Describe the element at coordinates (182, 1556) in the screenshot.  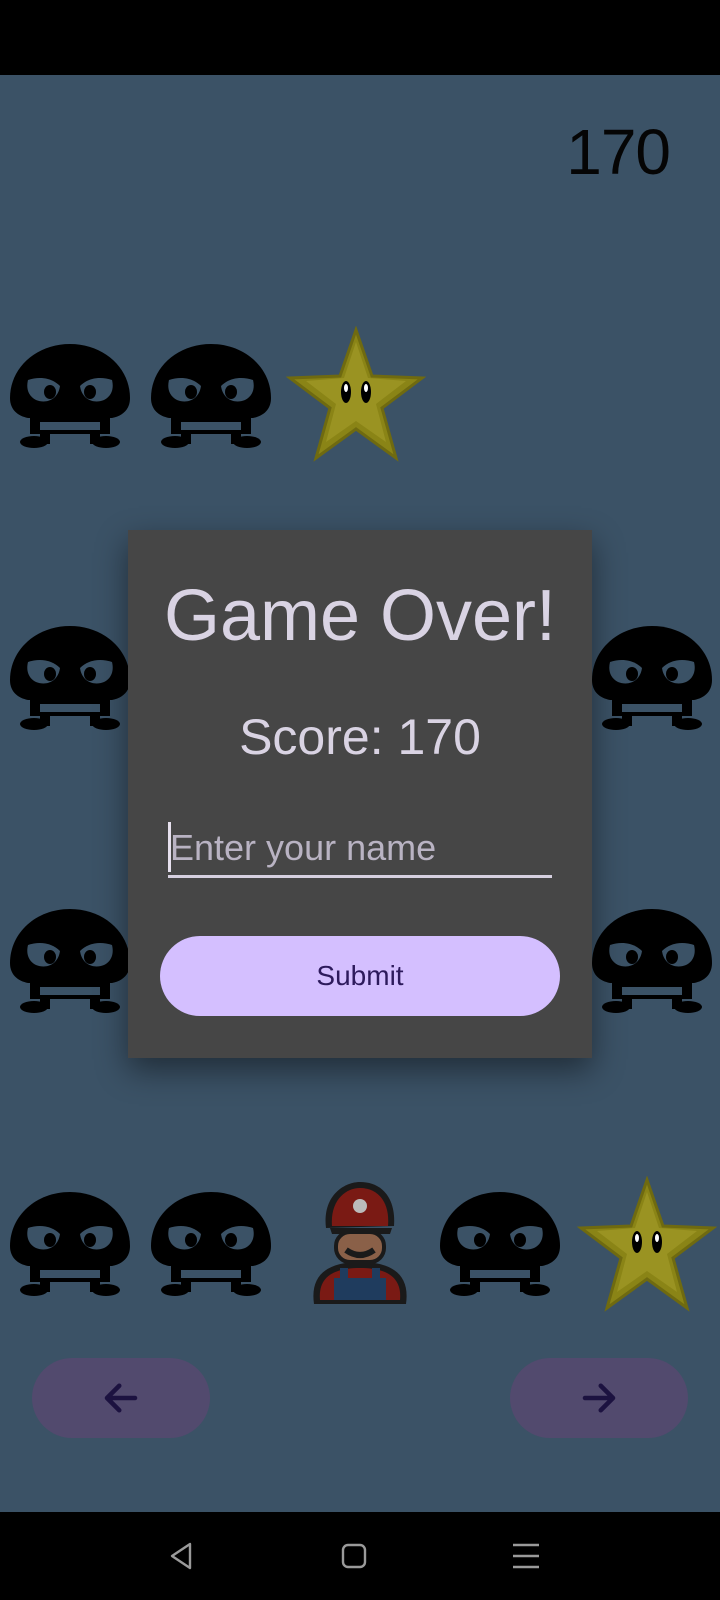
I see `triangle-back-icon` at that location.